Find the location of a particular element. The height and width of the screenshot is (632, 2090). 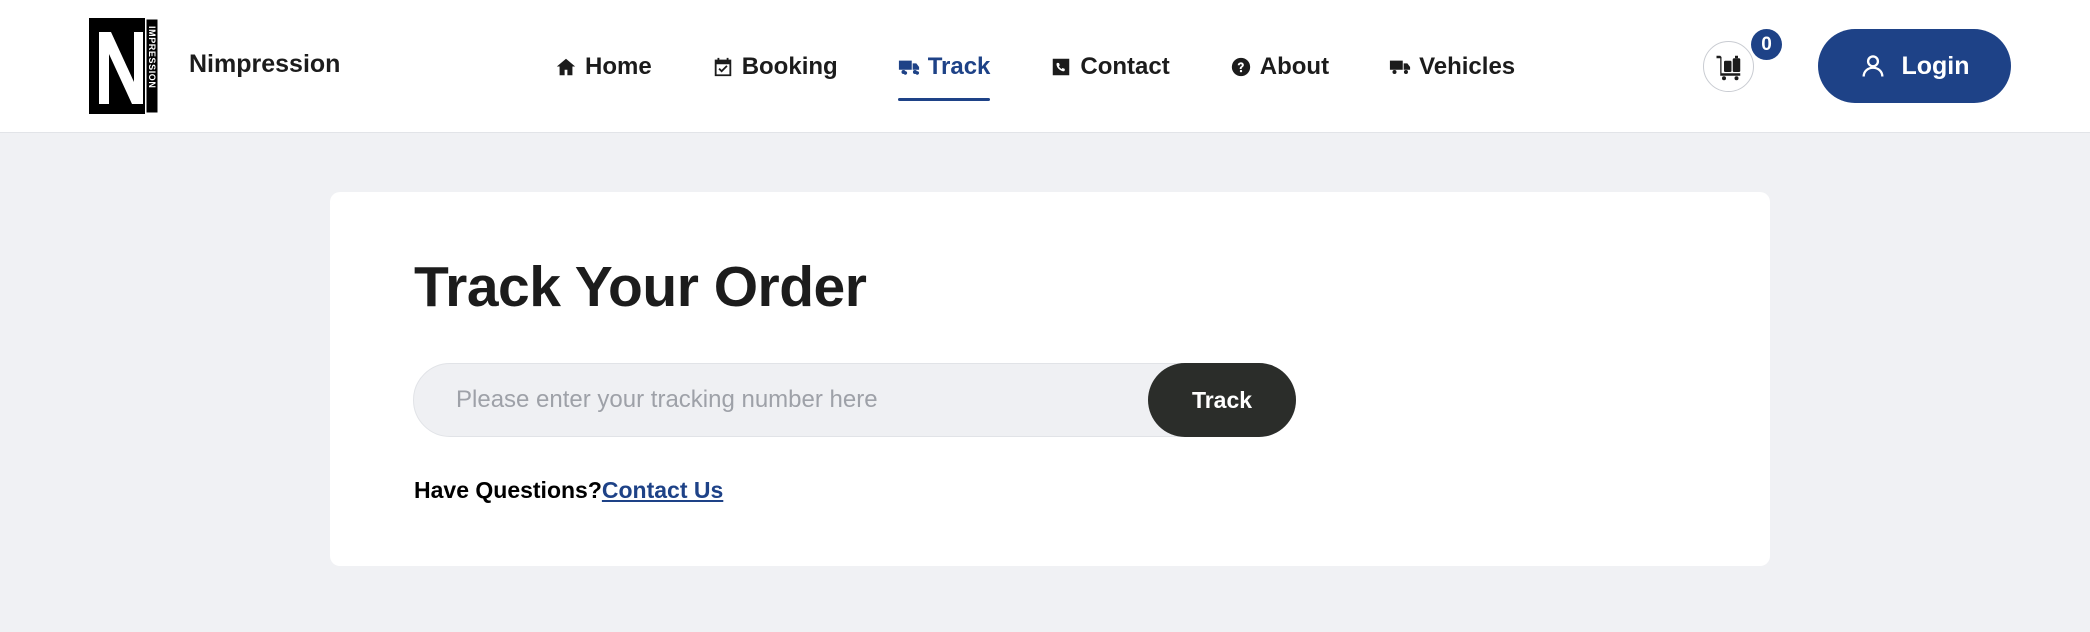

calendar-check-icon is located at coordinates (722, 66).